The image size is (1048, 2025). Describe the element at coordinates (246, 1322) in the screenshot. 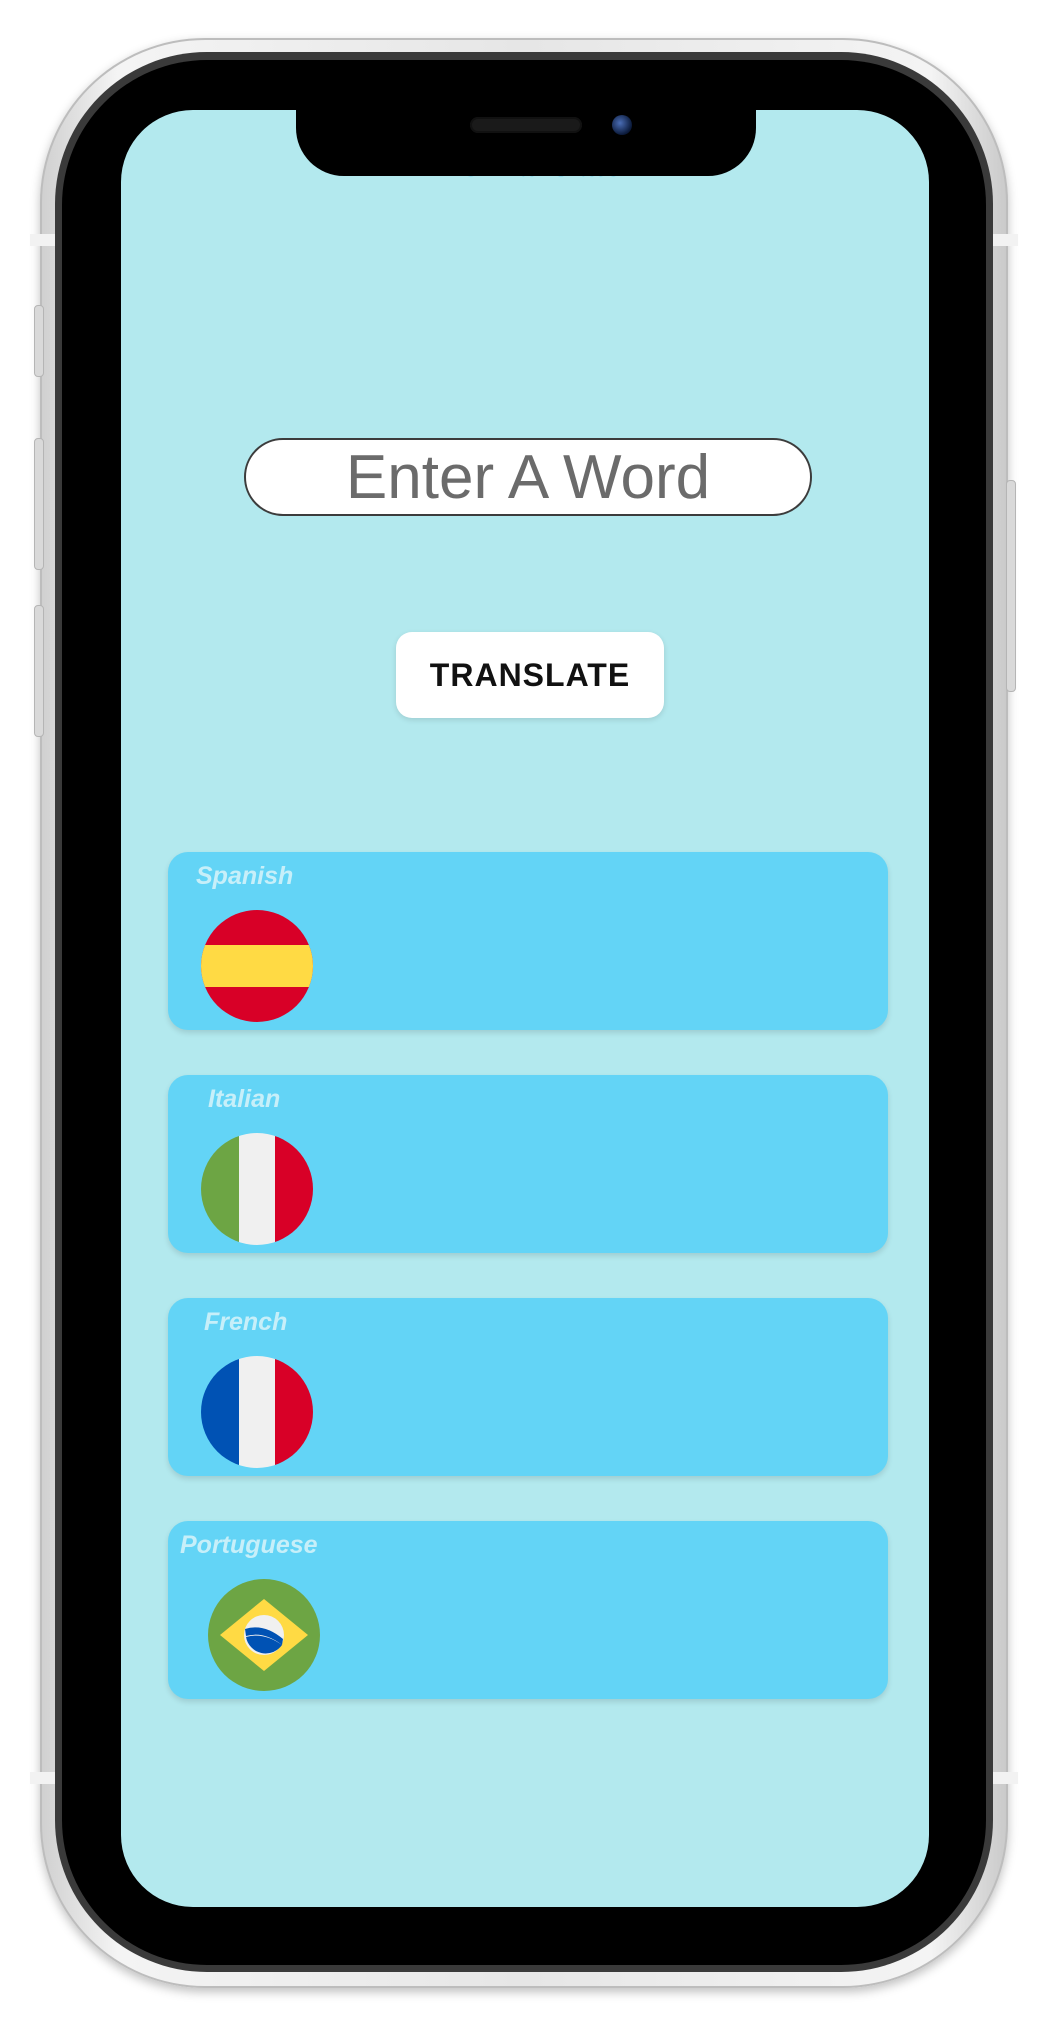

I see `language-label: French` at that location.